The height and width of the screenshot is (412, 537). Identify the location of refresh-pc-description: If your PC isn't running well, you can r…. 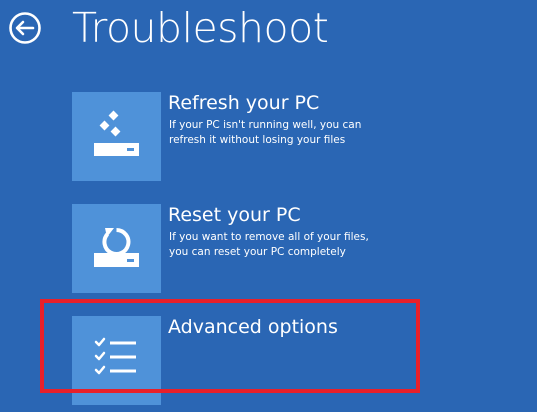
(265, 132).